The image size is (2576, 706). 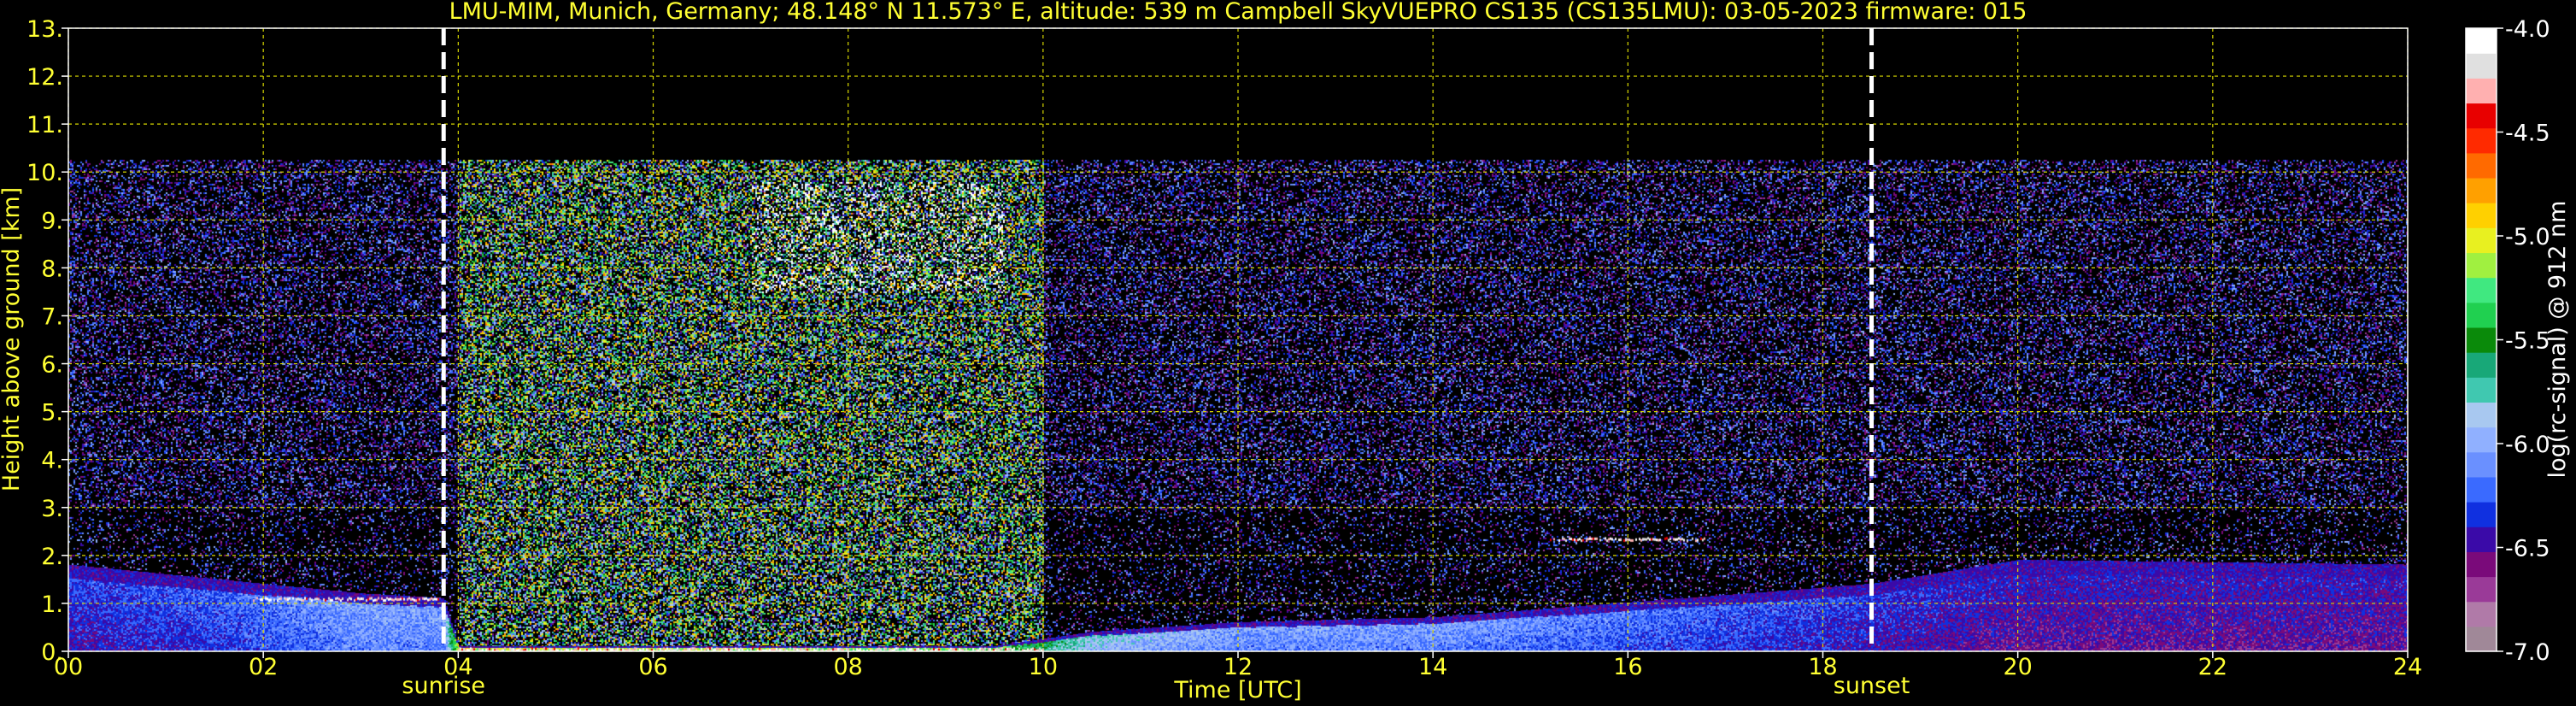 I want to click on y-tick-label: 1., so click(x=52, y=604).